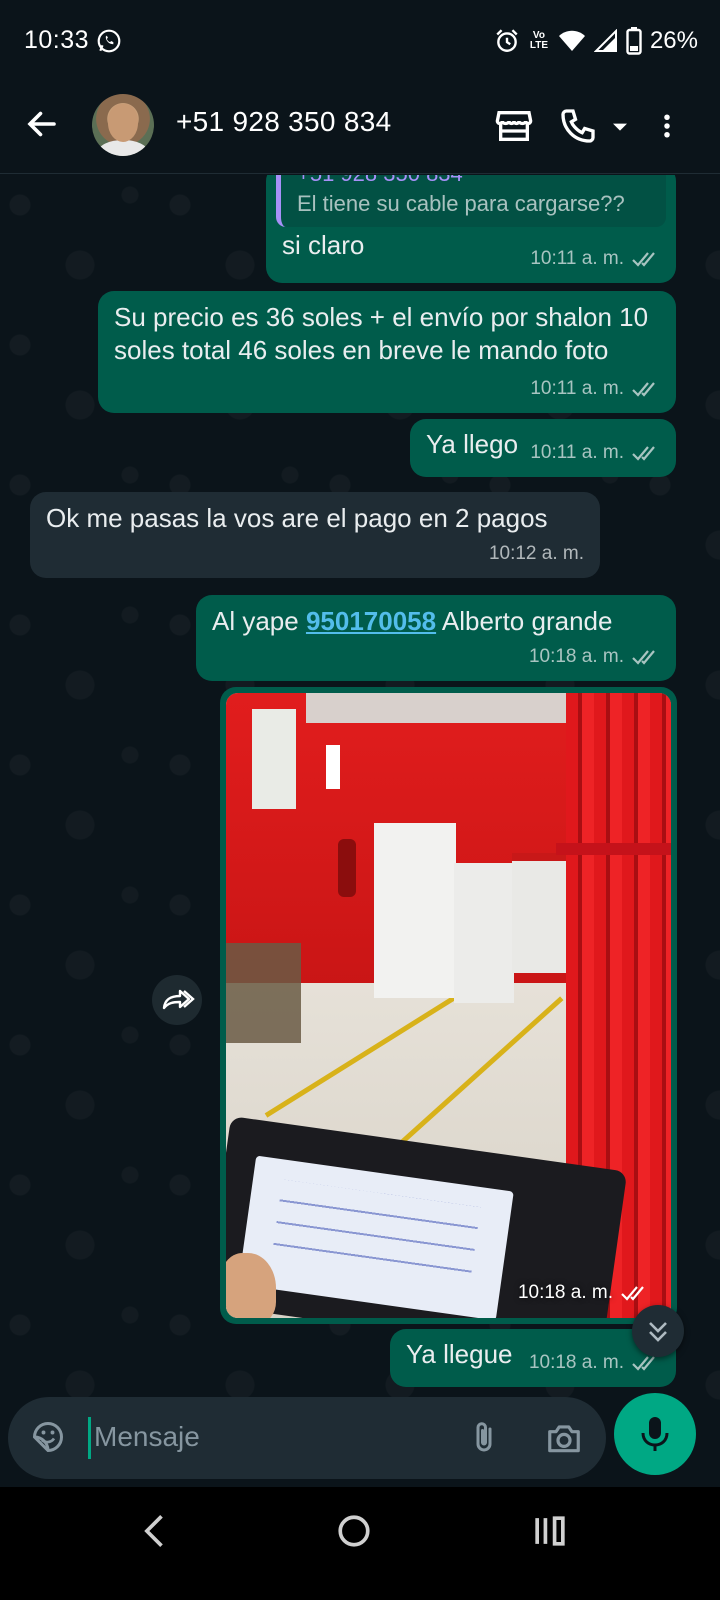 This screenshot has width=720, height=1600. What do you see at coordinates (539, 45) in the screenshot?
I see `volte-bottom: LTE` at bounding box center [539, 45].